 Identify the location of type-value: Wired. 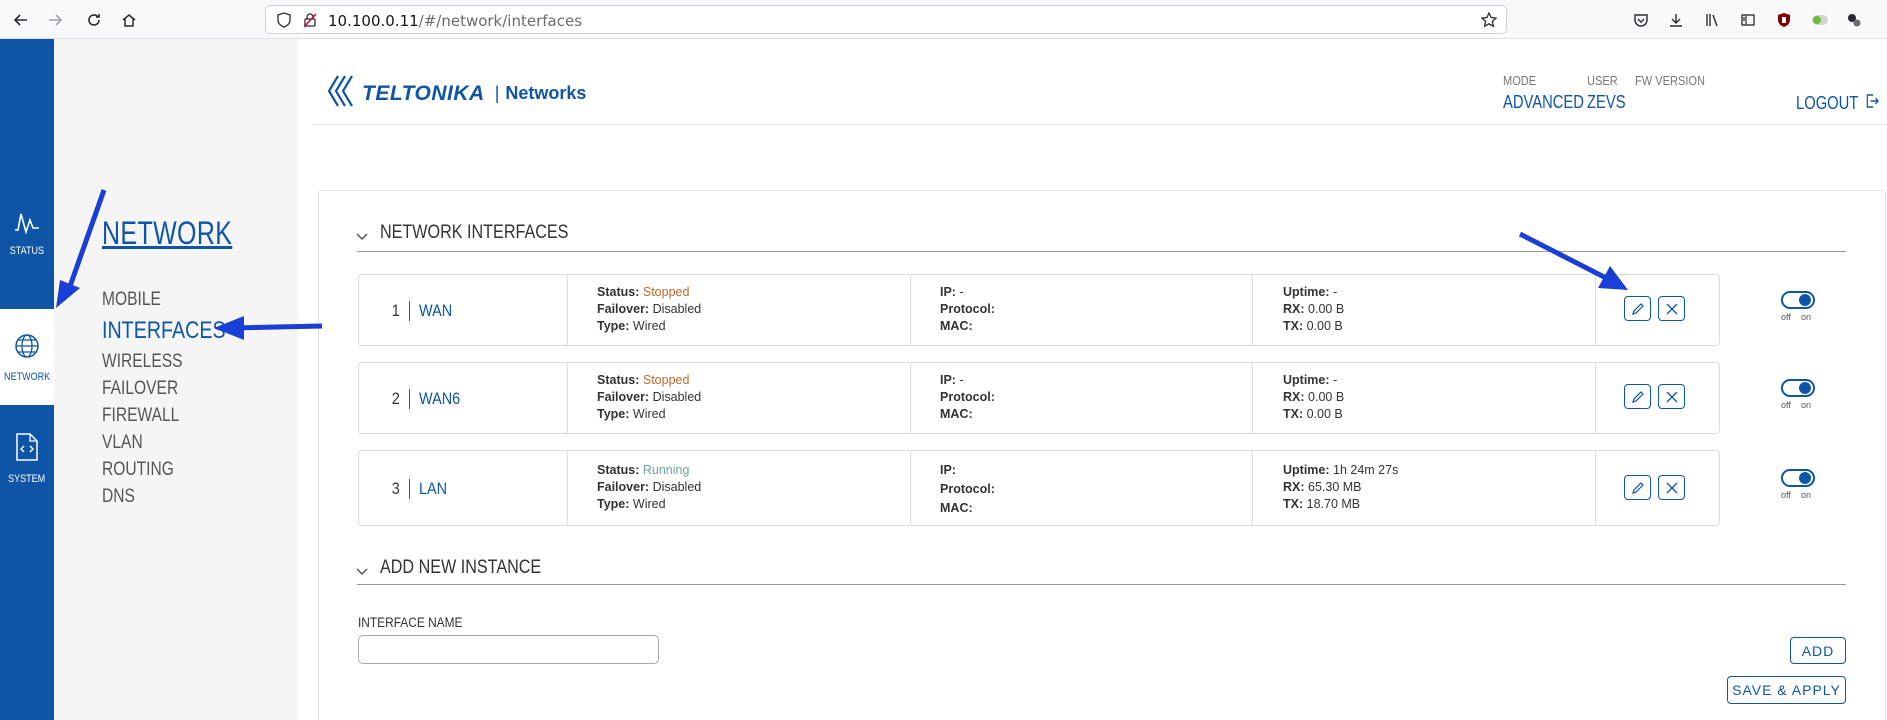
(649, 326).